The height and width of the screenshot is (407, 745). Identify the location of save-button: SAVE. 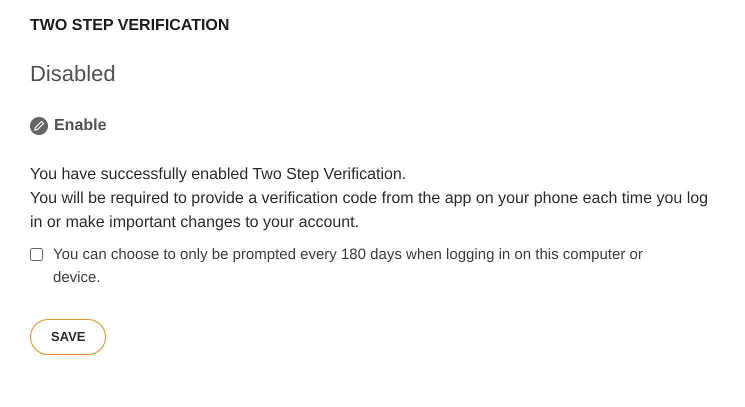
(68, 337).